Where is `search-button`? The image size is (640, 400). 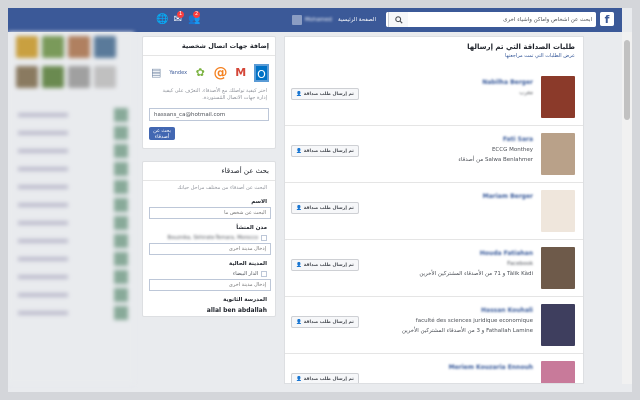
search-button is located at coordinates (398, 19).